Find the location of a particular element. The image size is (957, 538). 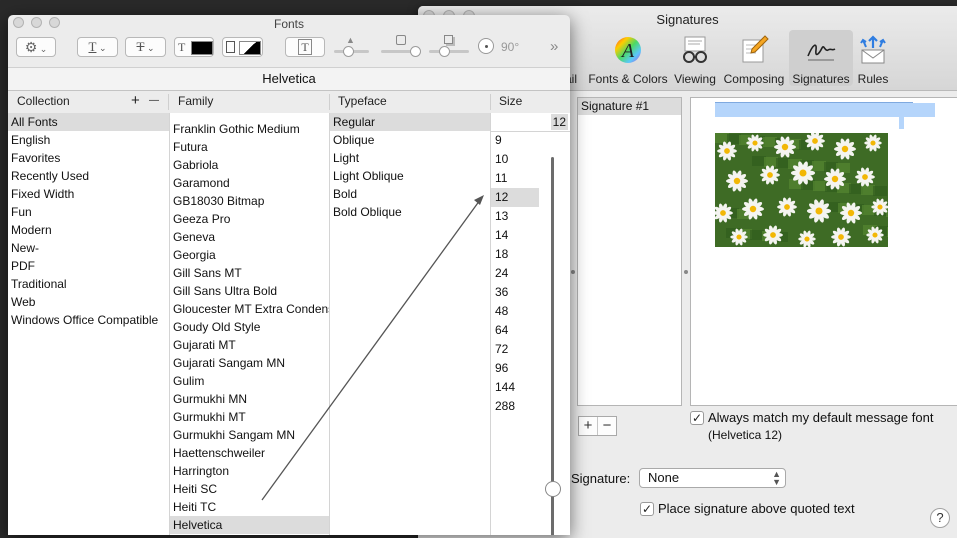

gear-icon: ⚙ is located at coordinates (31, 47).